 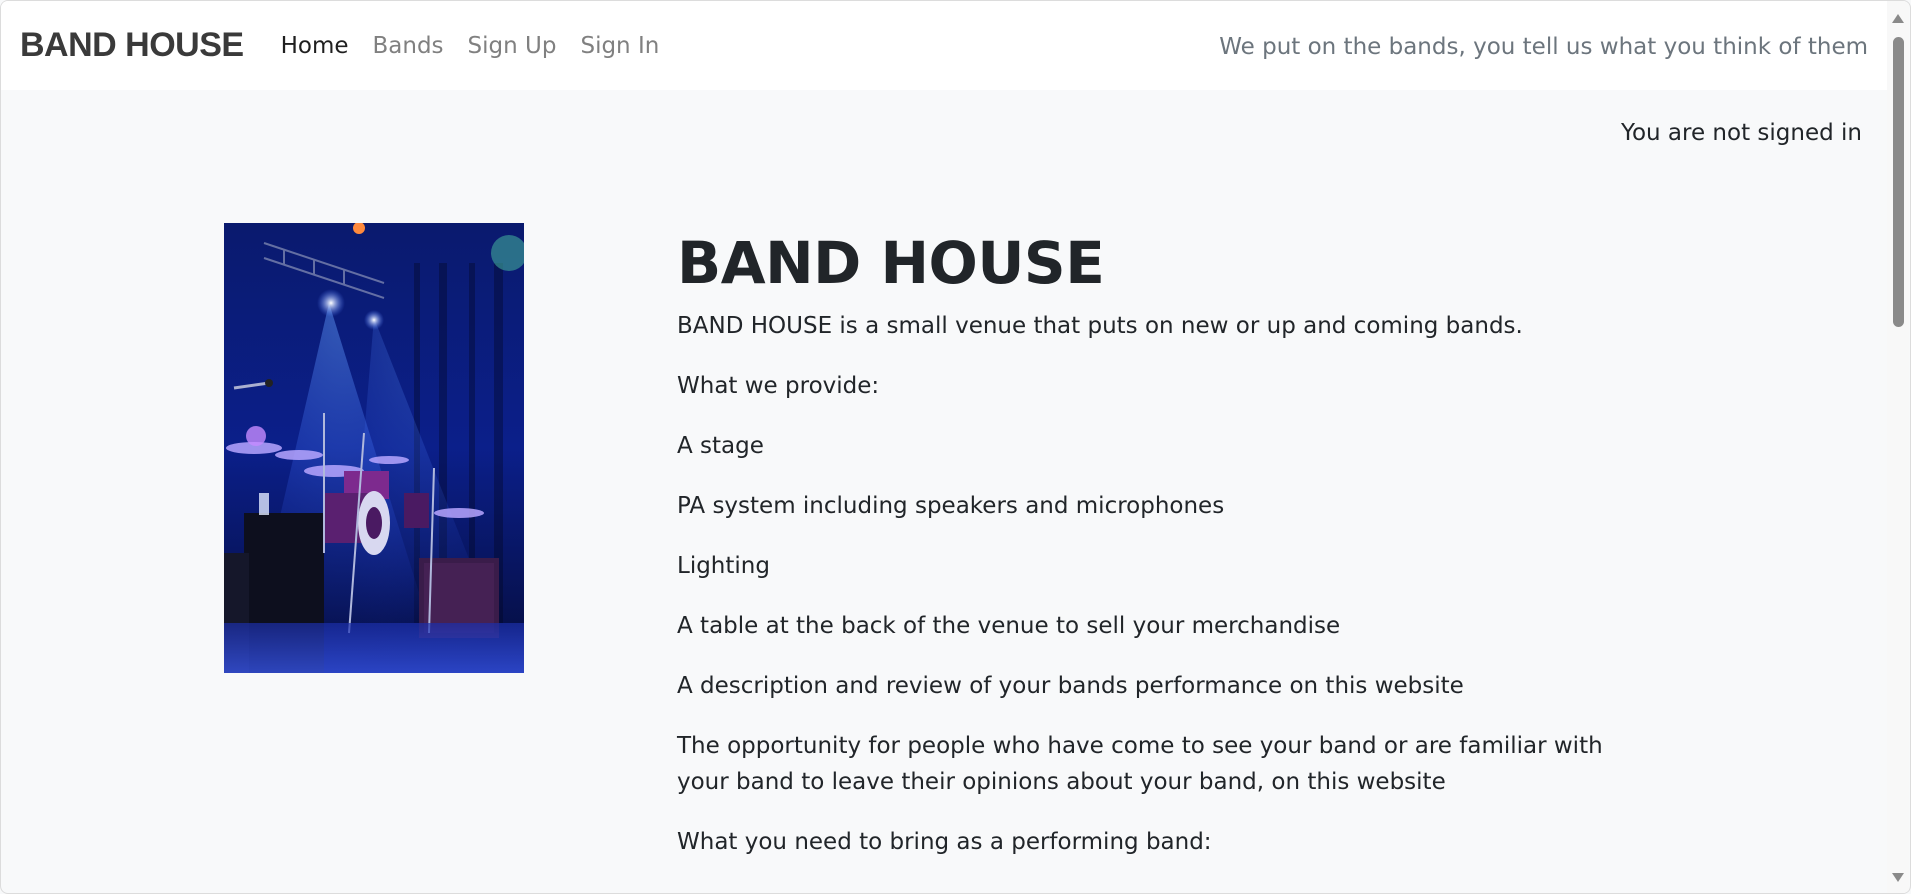 I want to click on provide-item: A stage, so click(x=720, y=446).